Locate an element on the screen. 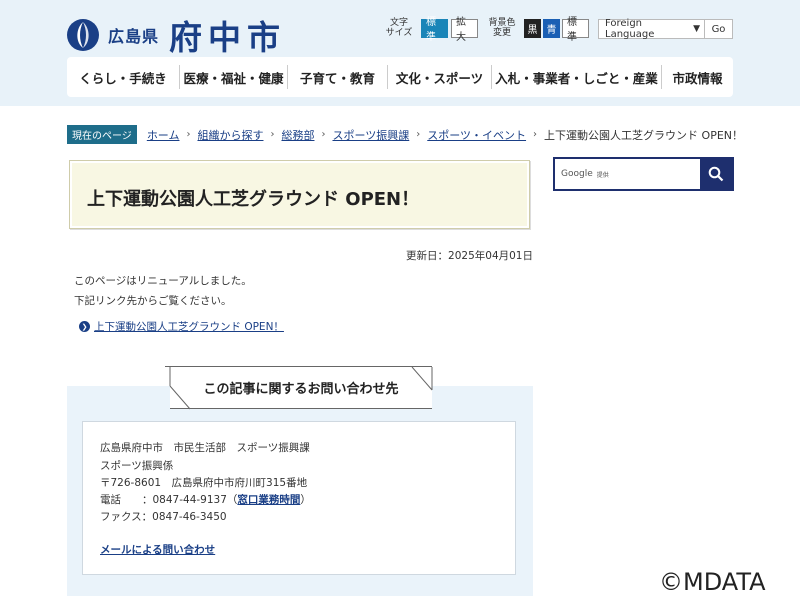 The image size is (800, 600). gnav-item-living: くらし・手続き is located at coordinates (123, 77).